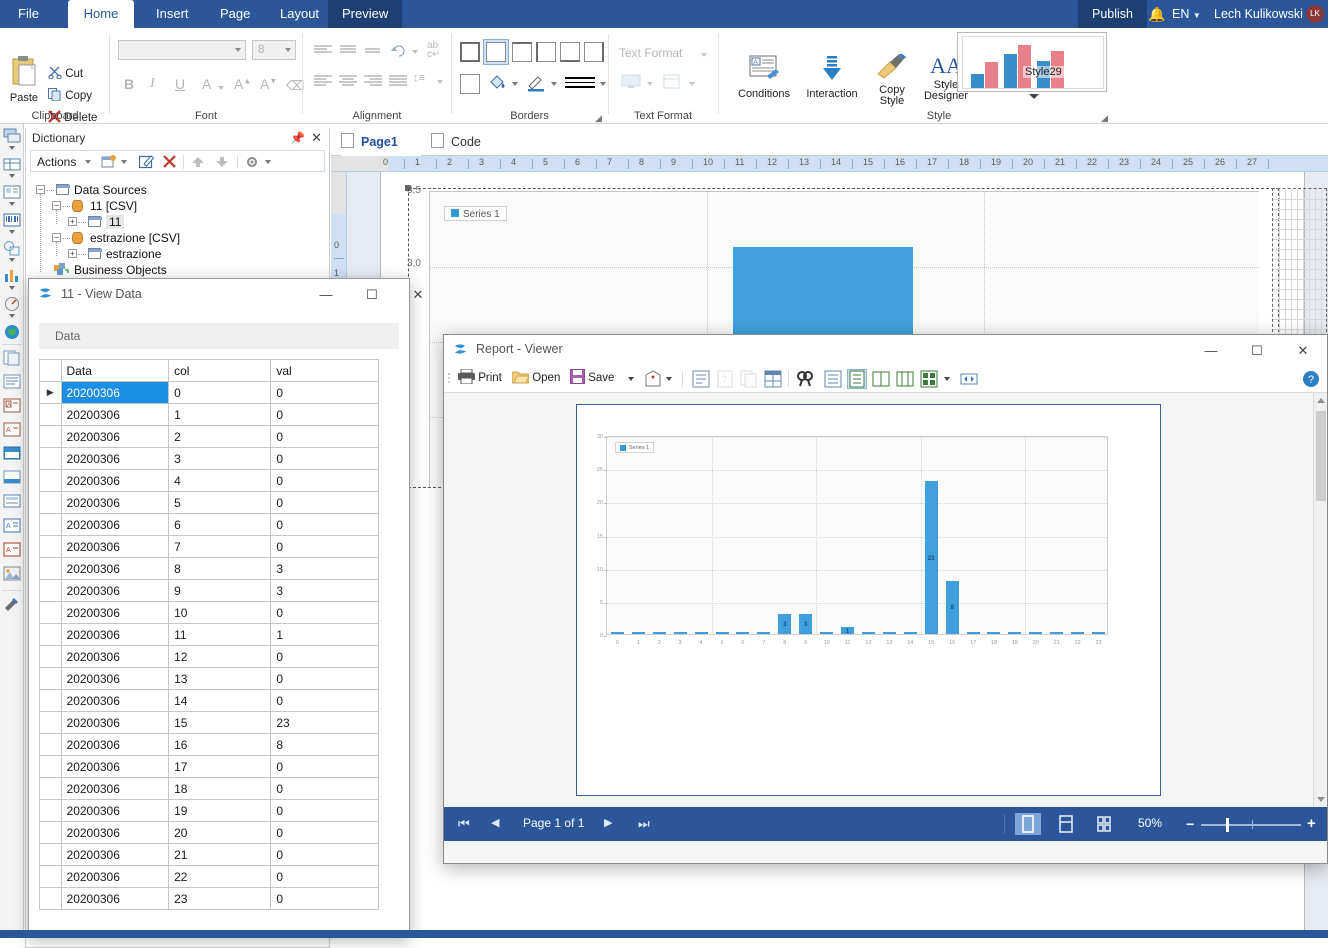  I want to click on delete-icon, so click(169, 161).